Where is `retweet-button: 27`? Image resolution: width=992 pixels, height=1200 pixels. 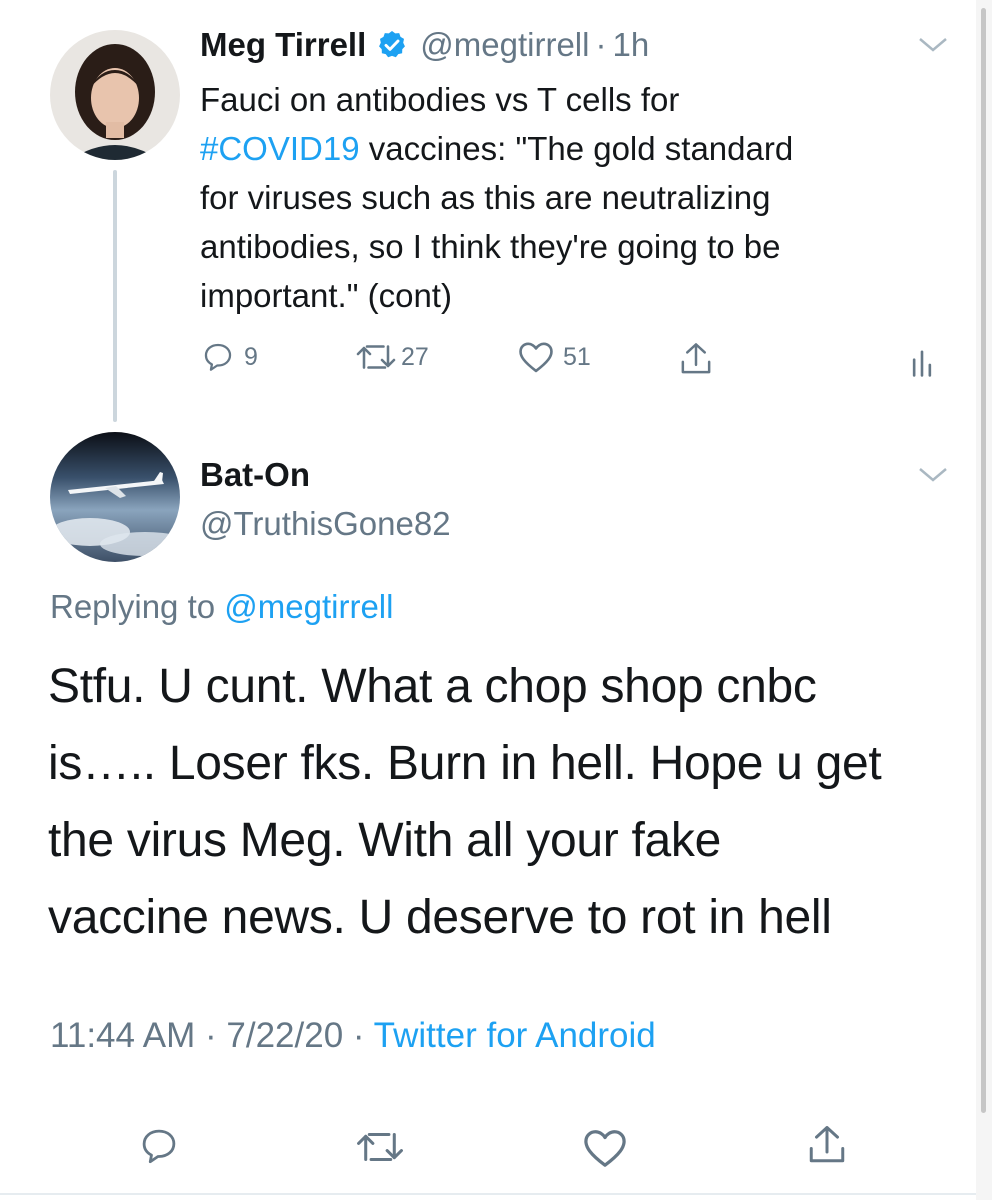 retweet-button: 27 is located at coordinates (392, 357).